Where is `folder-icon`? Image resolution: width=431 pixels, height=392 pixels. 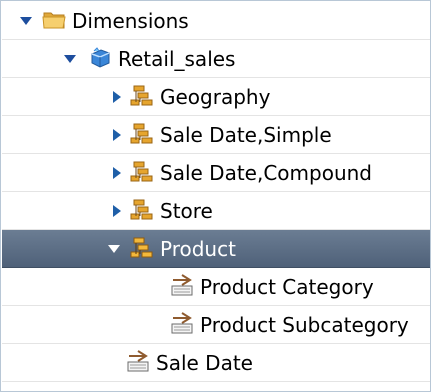
folder-icon is located at coordinates (55, 20).